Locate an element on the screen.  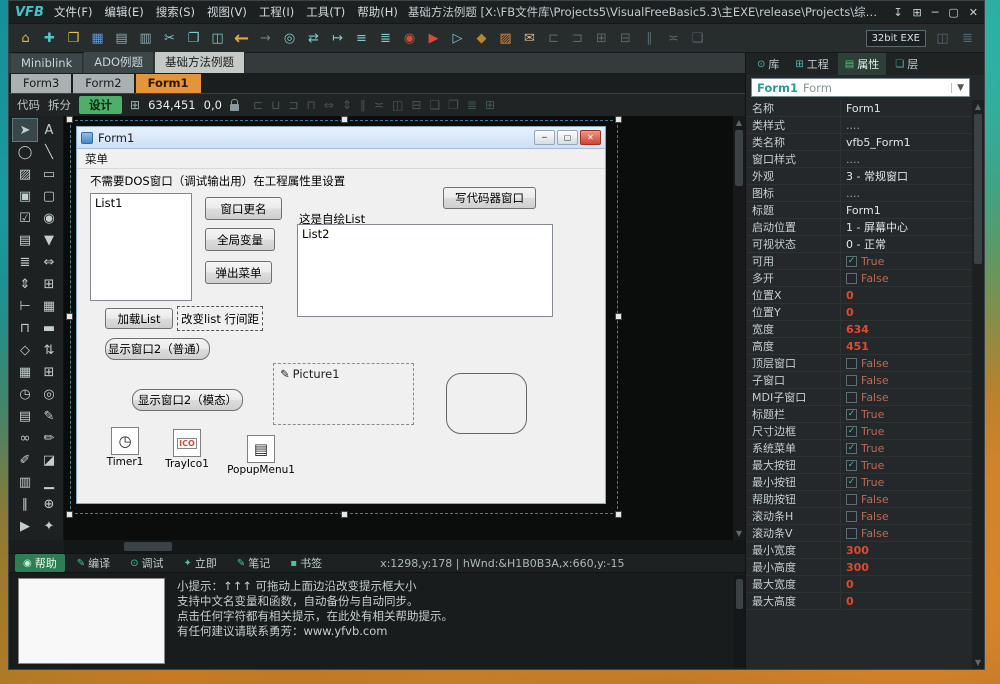
rounded-shape is located at coordinates (486, 403).